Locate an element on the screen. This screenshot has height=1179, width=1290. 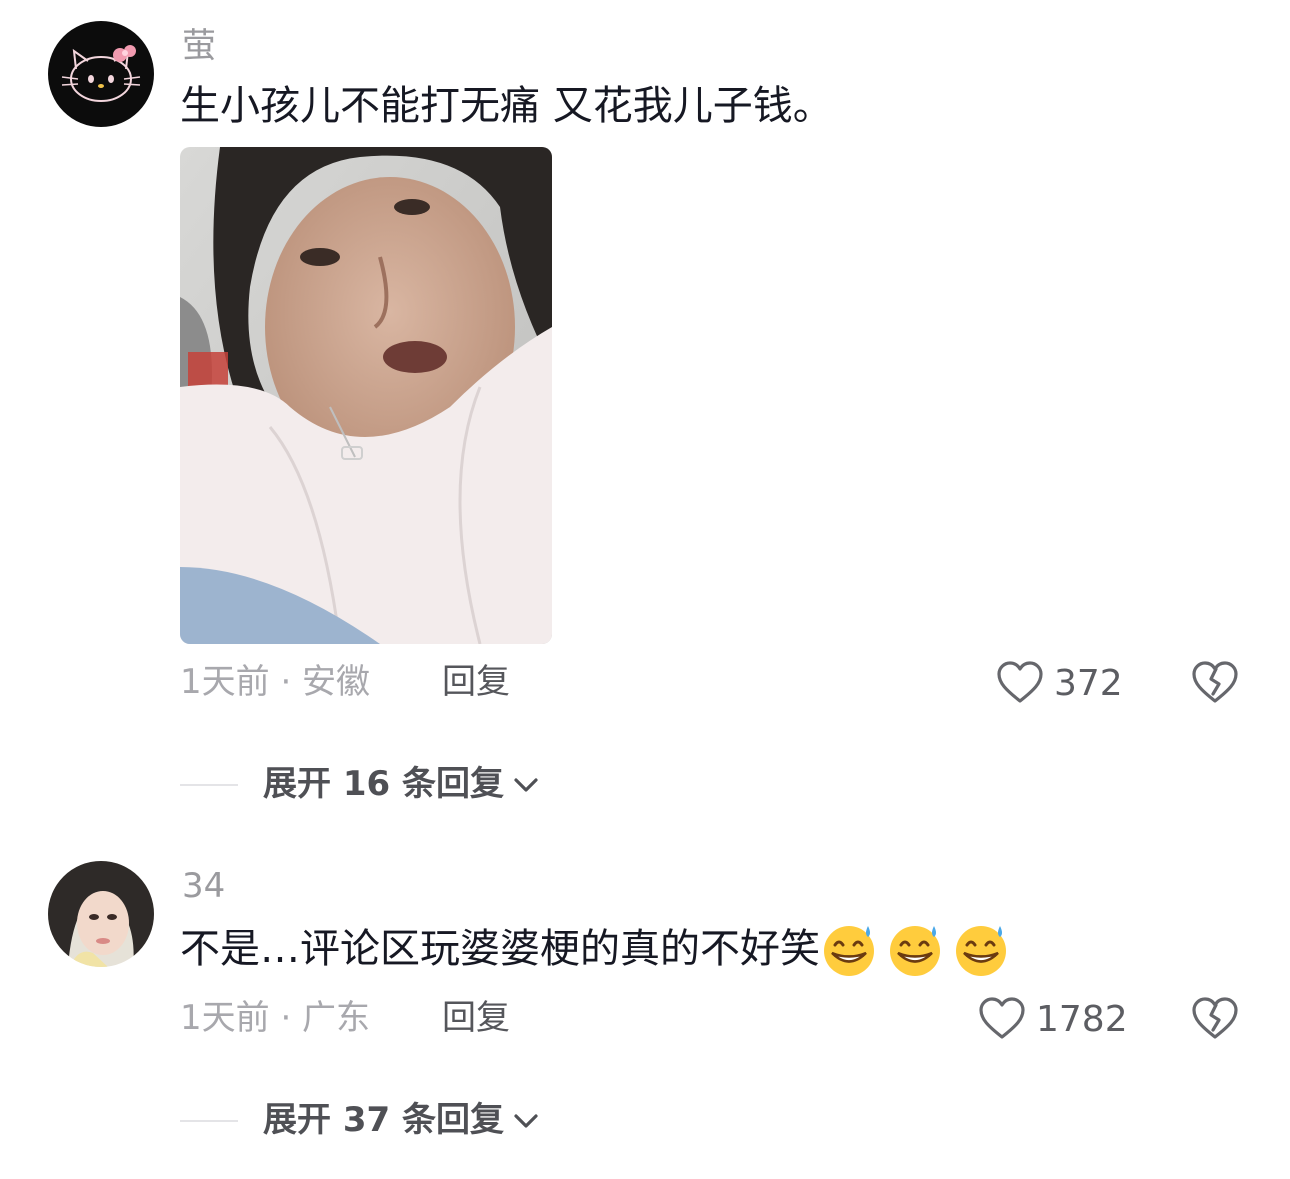
emoji-group is located at coordinates (915, 949).